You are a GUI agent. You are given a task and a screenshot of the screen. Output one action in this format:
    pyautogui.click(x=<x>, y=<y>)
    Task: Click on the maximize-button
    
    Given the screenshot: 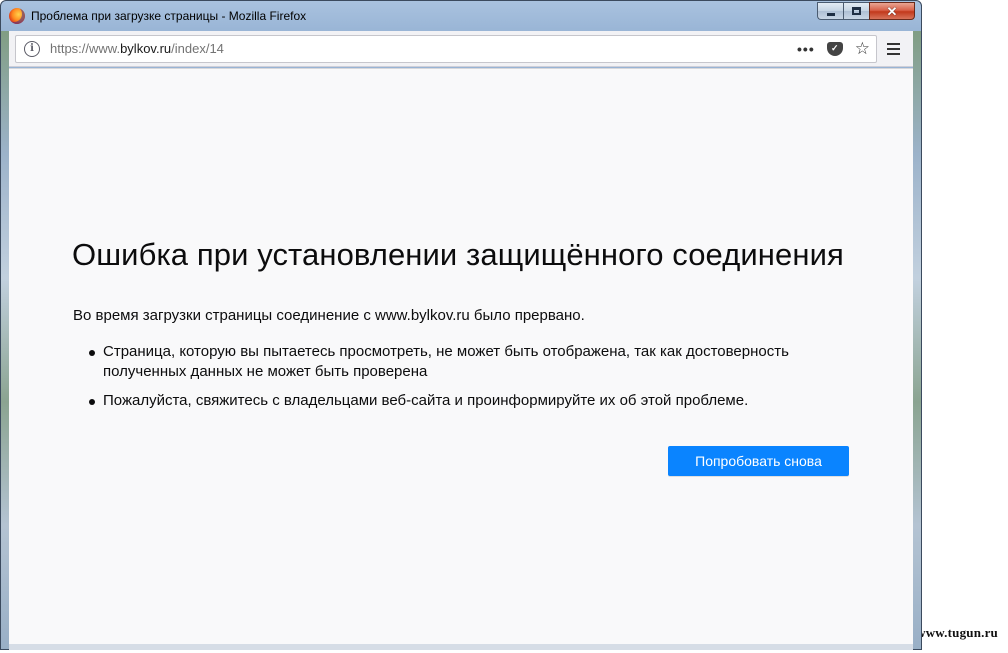 What is the action you would take?
    pyautogui.click(x=856, y=11)
    